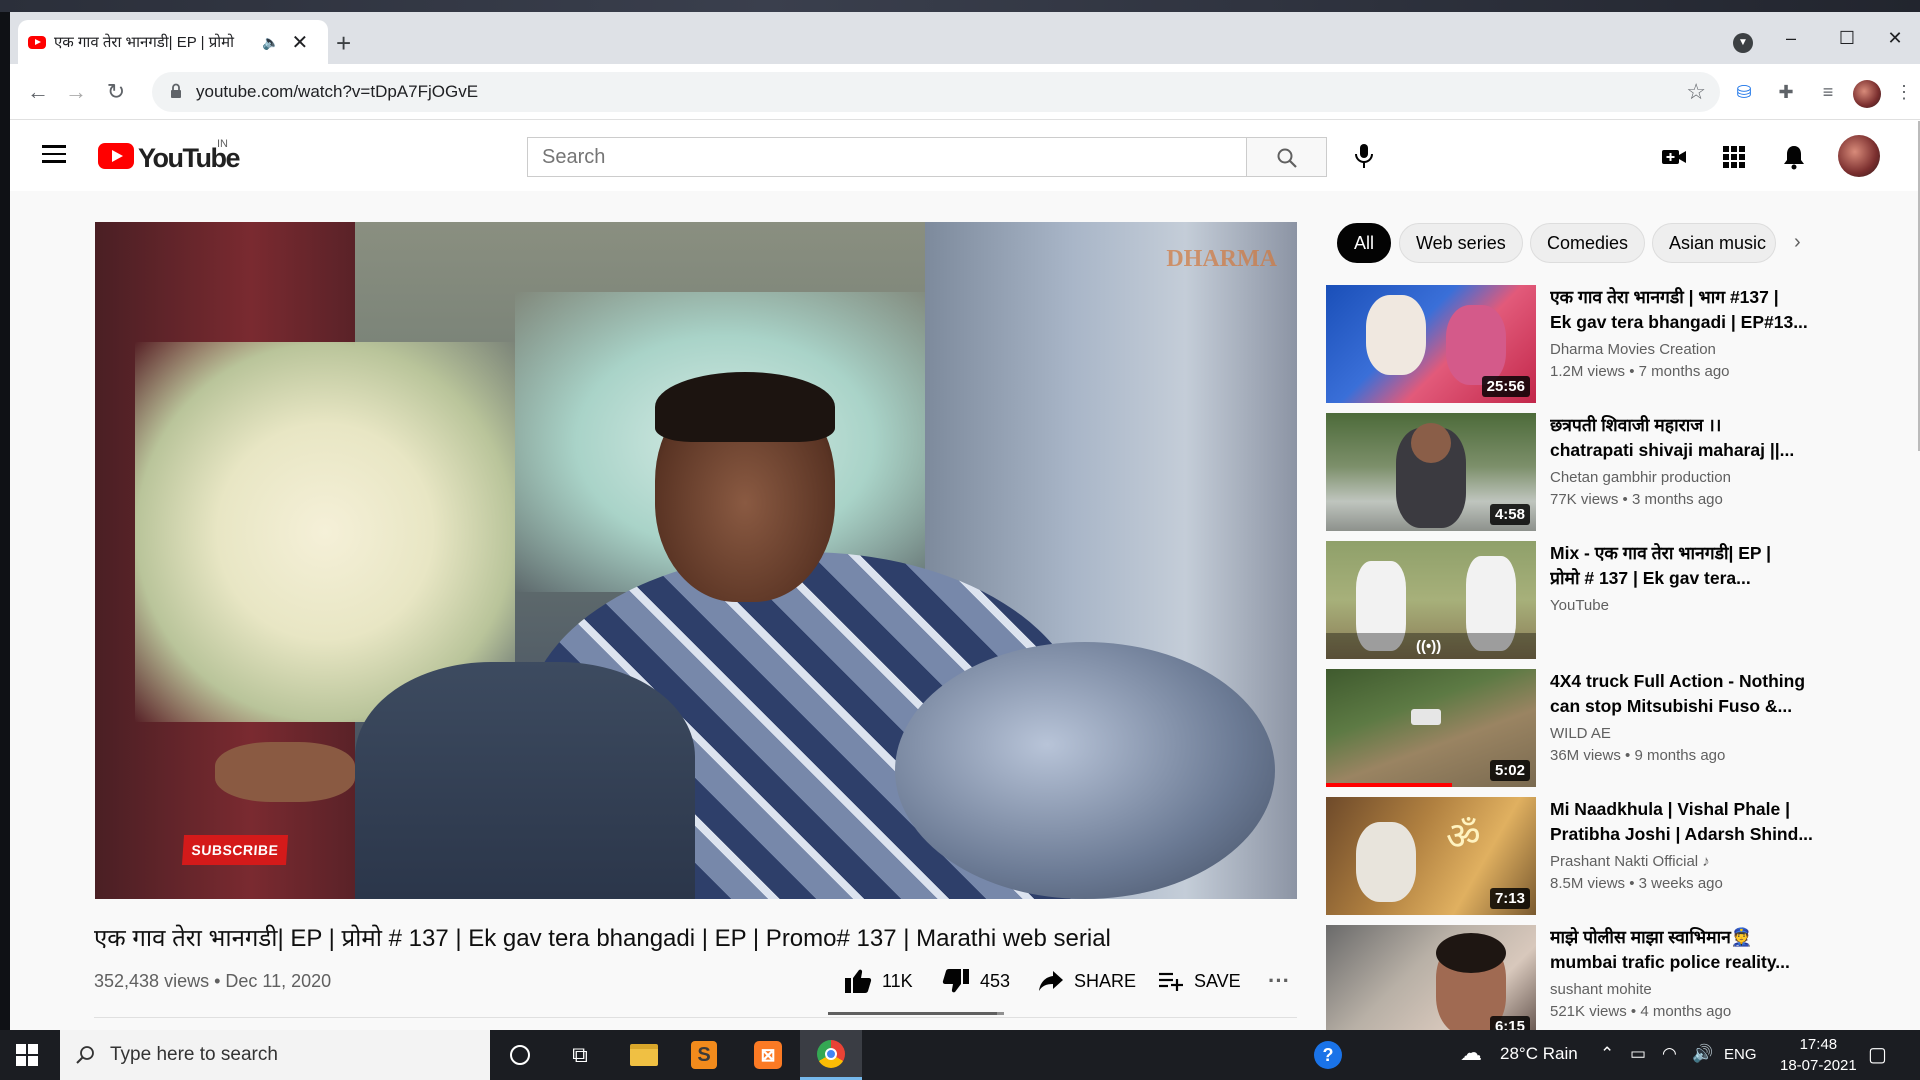 This screenshot has height=1080, width=1920. I want to click on microphone-icon, so click(1364, 156).